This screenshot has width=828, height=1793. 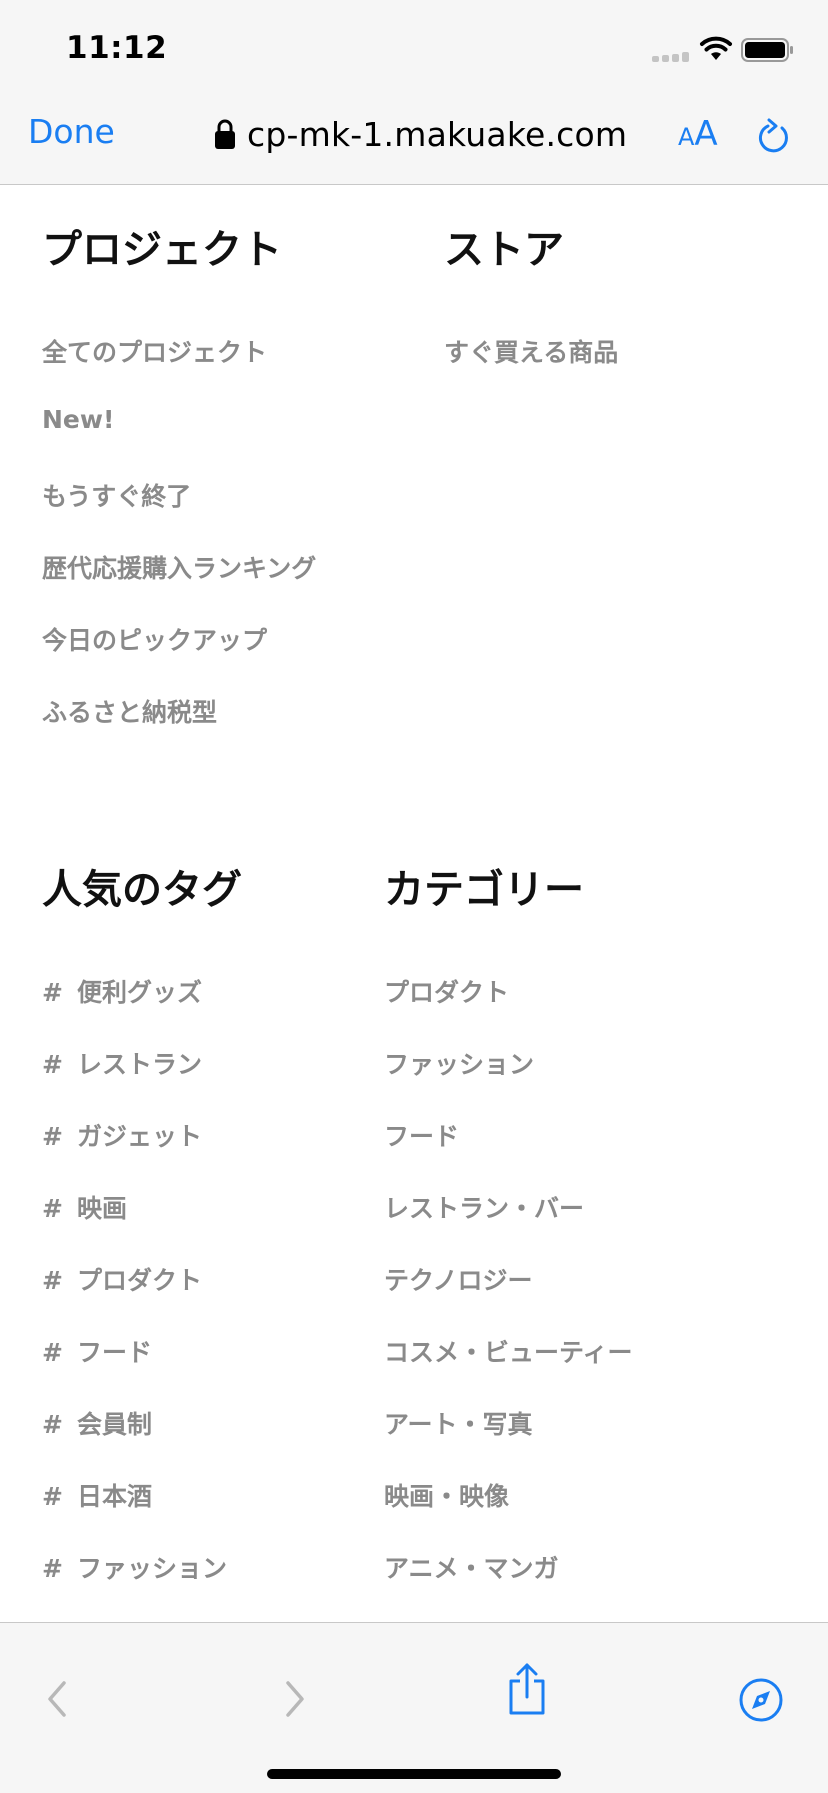 I want to click on battery-icon, so click(x=767, y=50).